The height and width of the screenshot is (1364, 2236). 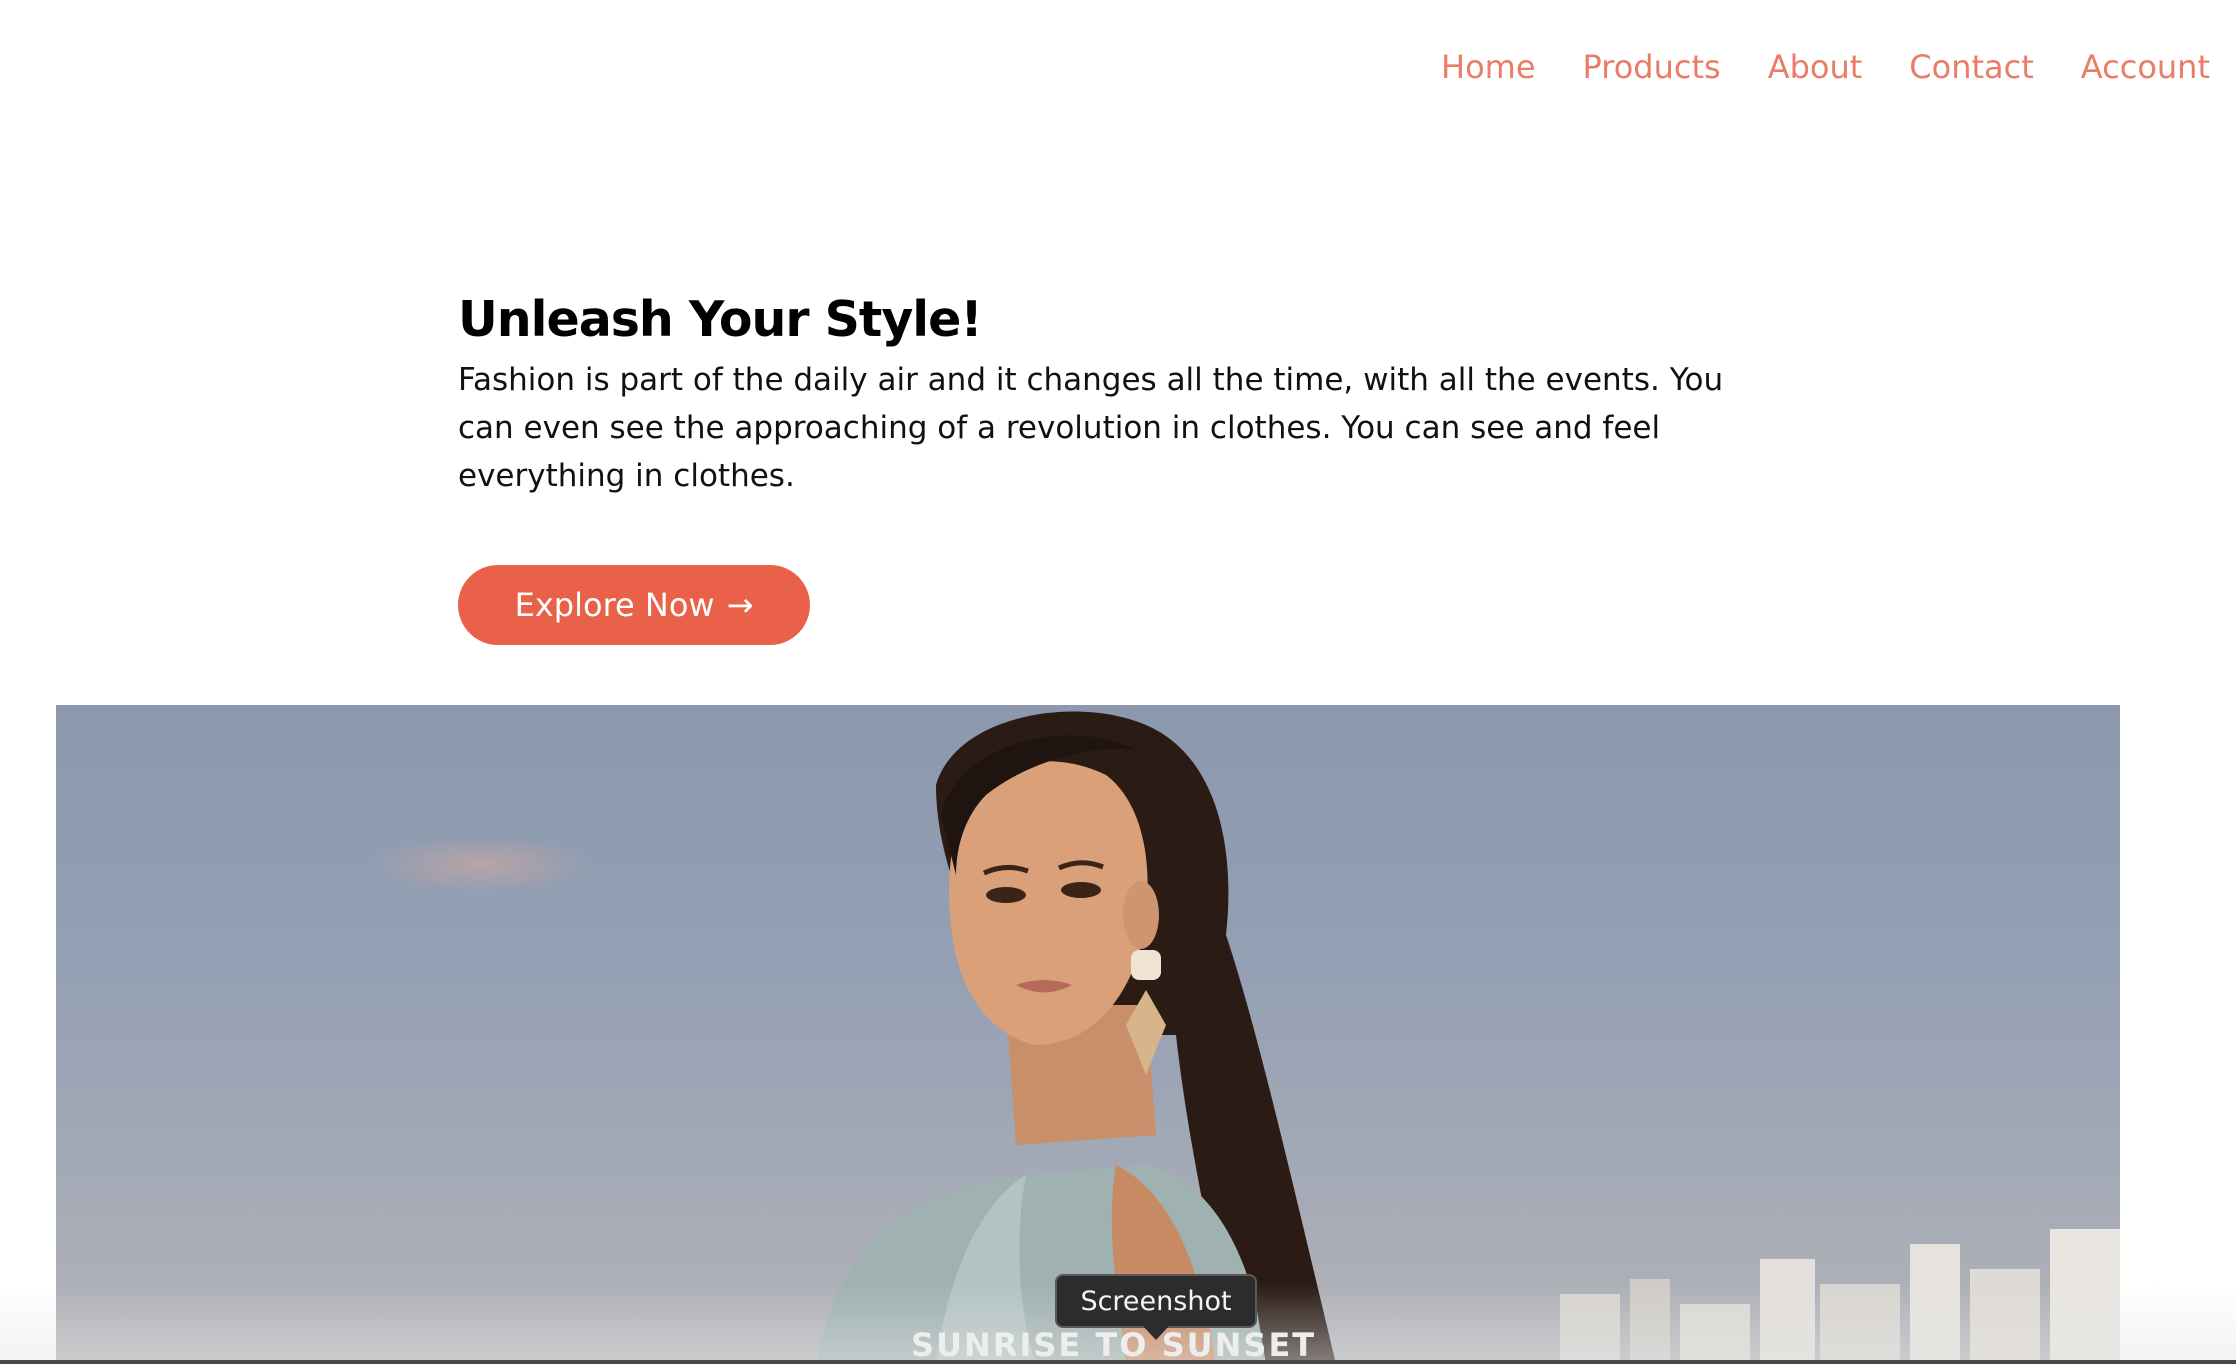 I want to click on explore-now-button: Explore Now →, so click(x=634, y=605).